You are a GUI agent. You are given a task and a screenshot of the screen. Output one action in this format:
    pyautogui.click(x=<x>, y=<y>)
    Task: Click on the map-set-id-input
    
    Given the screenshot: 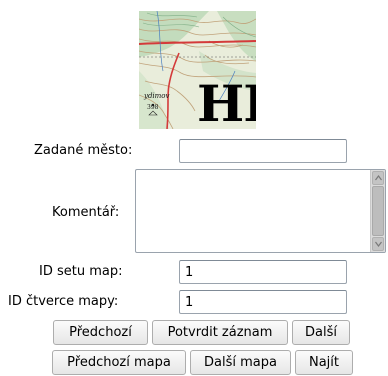 What is the action you would take?
    pyautogui.click(x=263, y=272)
    